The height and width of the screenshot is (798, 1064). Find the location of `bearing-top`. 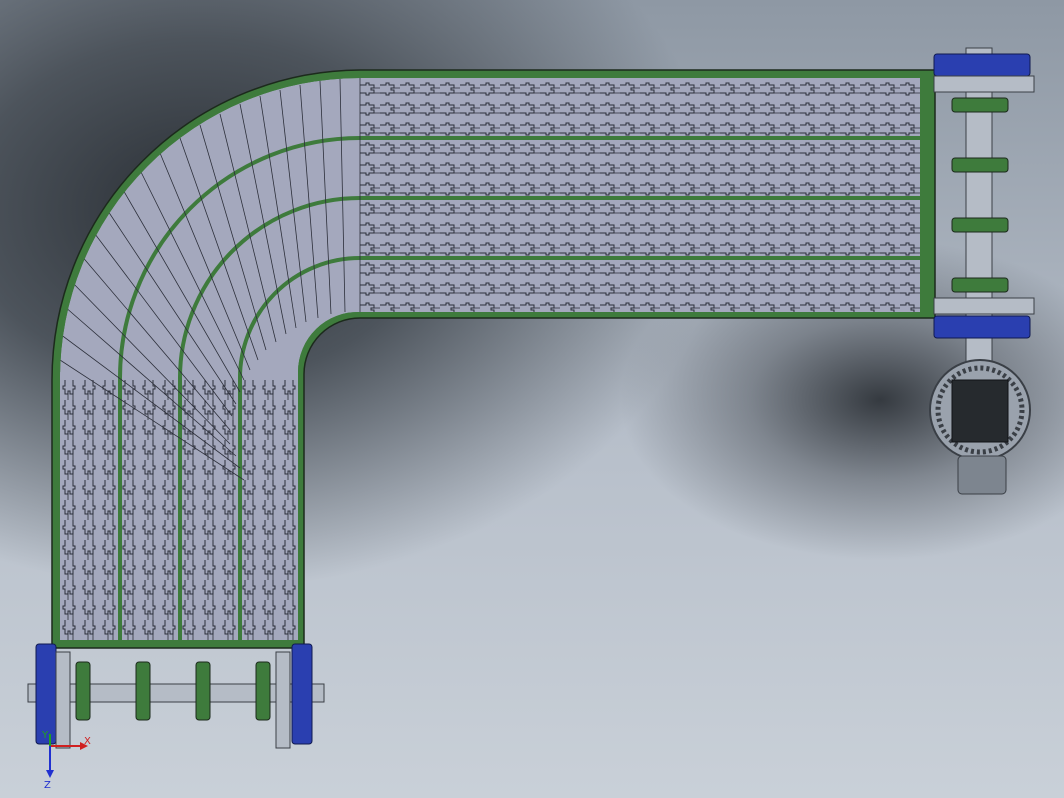

bearing-top is located at coordinates (982, 65).